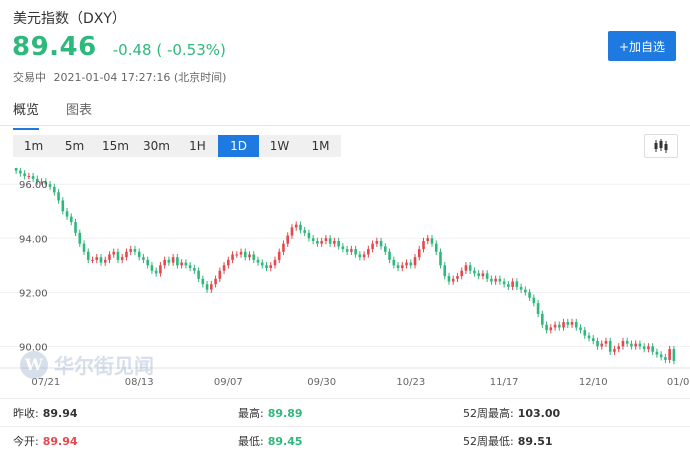 The height and width of the screenshot is (462, 690). I want to click on status-text: 交易中, so click(29, 77).